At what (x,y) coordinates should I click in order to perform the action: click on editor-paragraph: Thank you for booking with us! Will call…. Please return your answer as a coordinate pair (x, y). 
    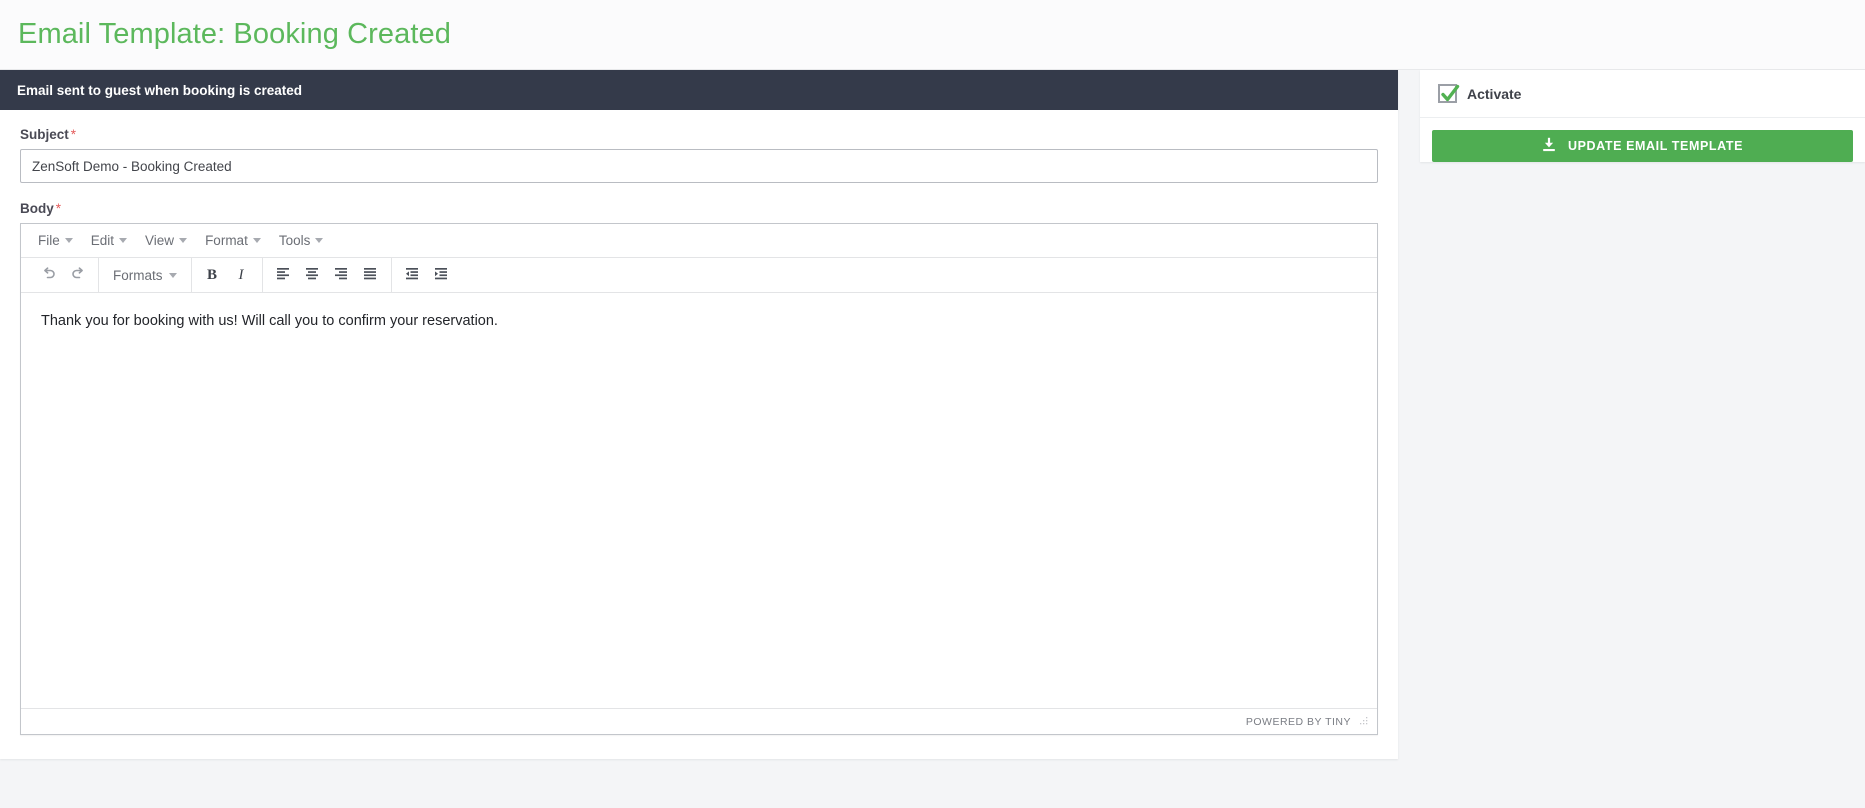
    Looking at the image, I should click on (269, 321).